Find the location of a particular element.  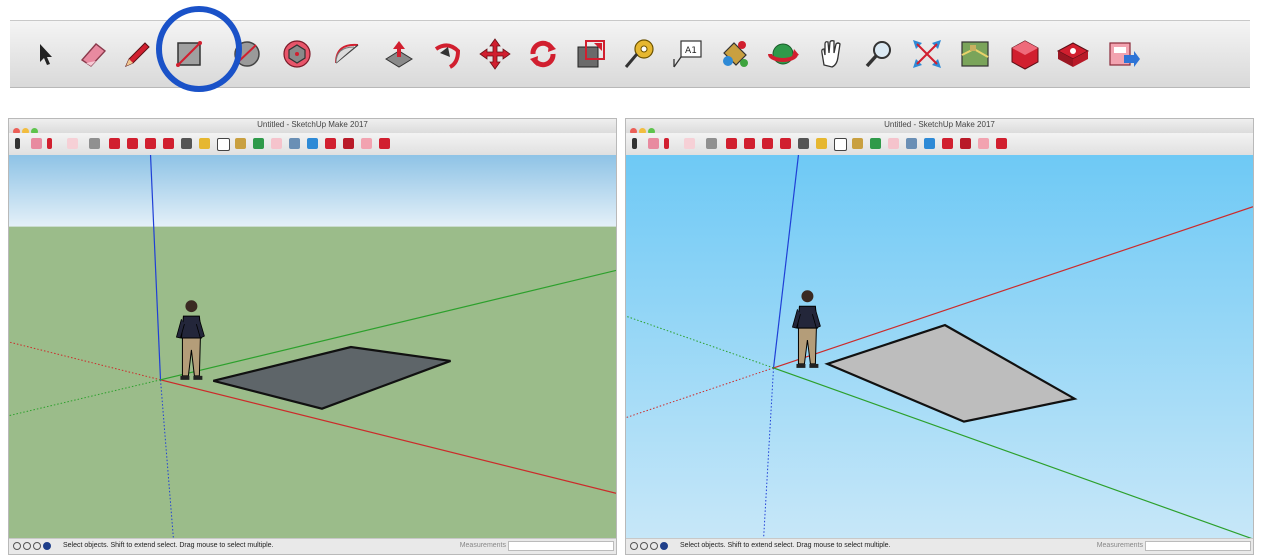

text-tool-icon: A1 is located at coordinates (687, 54).